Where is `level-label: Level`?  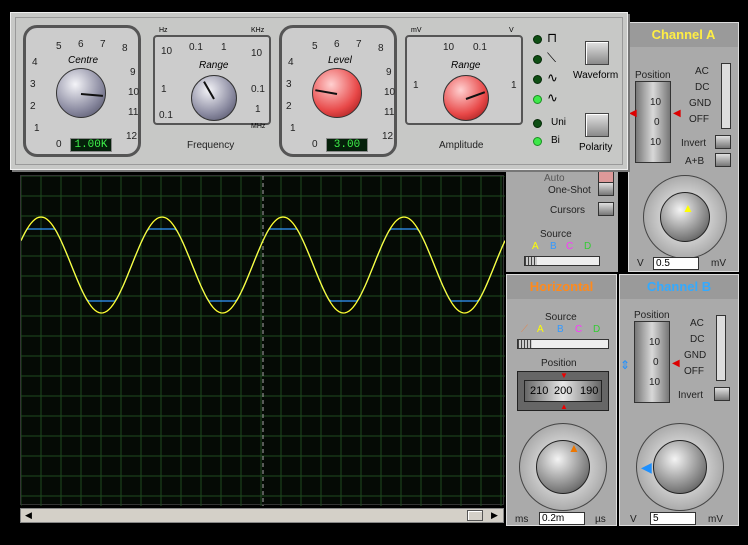
level-label: Level is located at coordinates (340, 60).